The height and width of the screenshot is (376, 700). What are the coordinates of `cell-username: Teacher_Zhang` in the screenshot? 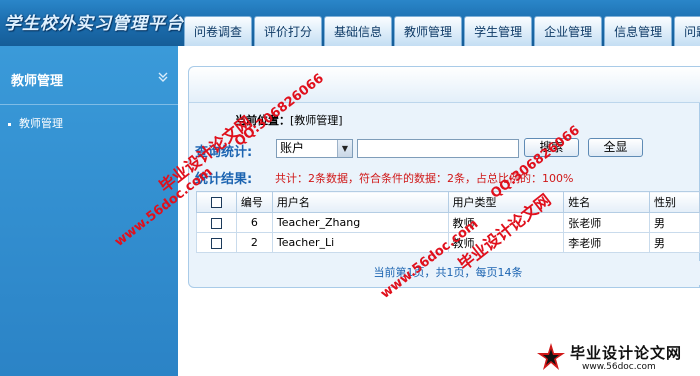 It's located at (360, 222).